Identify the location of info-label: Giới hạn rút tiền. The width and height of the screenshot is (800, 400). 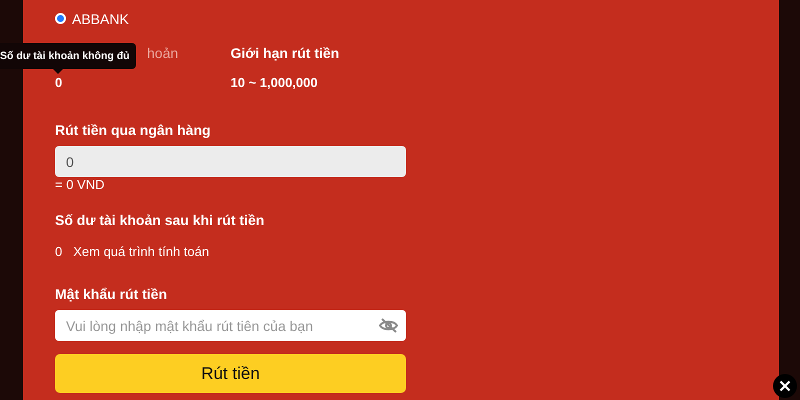
(285, 53).